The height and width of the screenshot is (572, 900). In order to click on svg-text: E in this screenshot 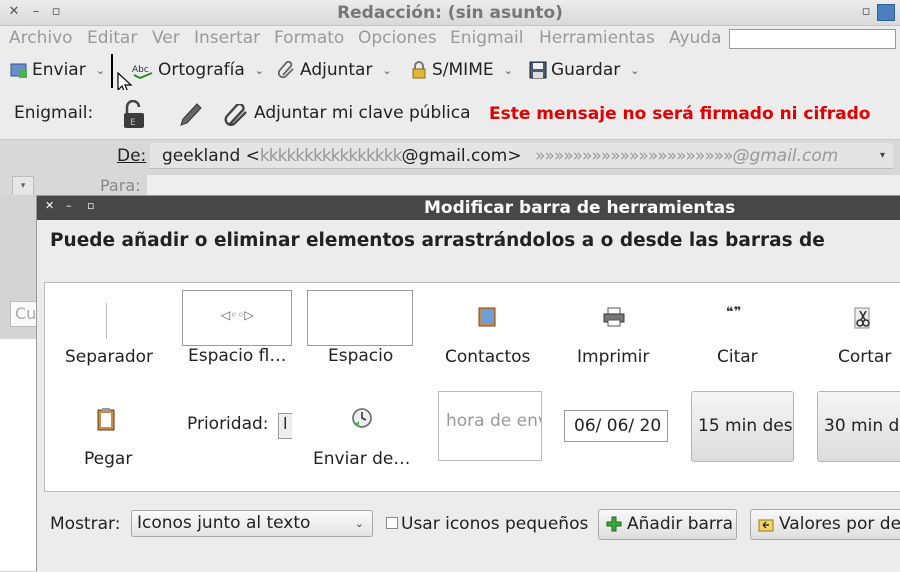, I will do `click(133, 123)`.